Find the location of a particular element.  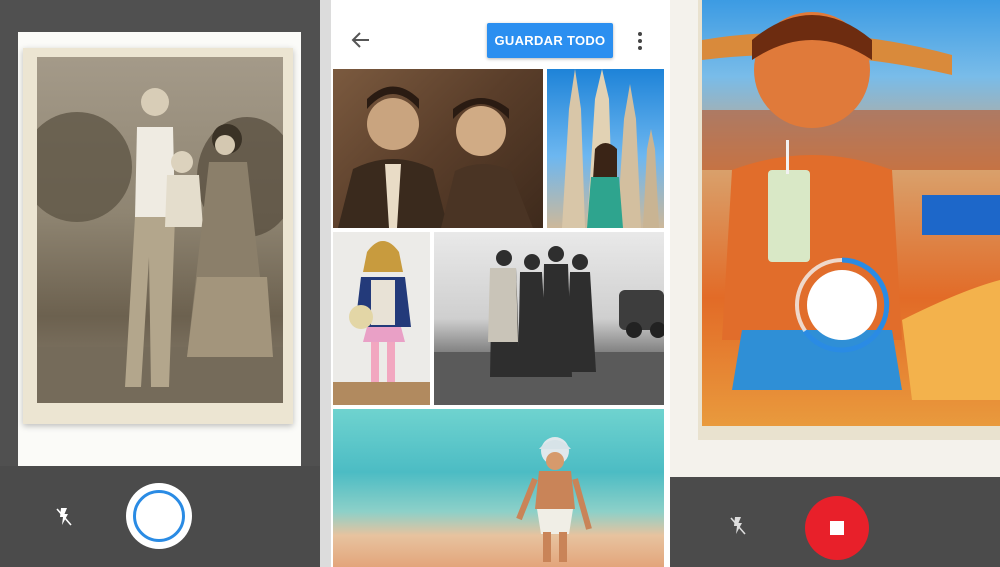

photo-tile-group is located at coordinates (549, 318).